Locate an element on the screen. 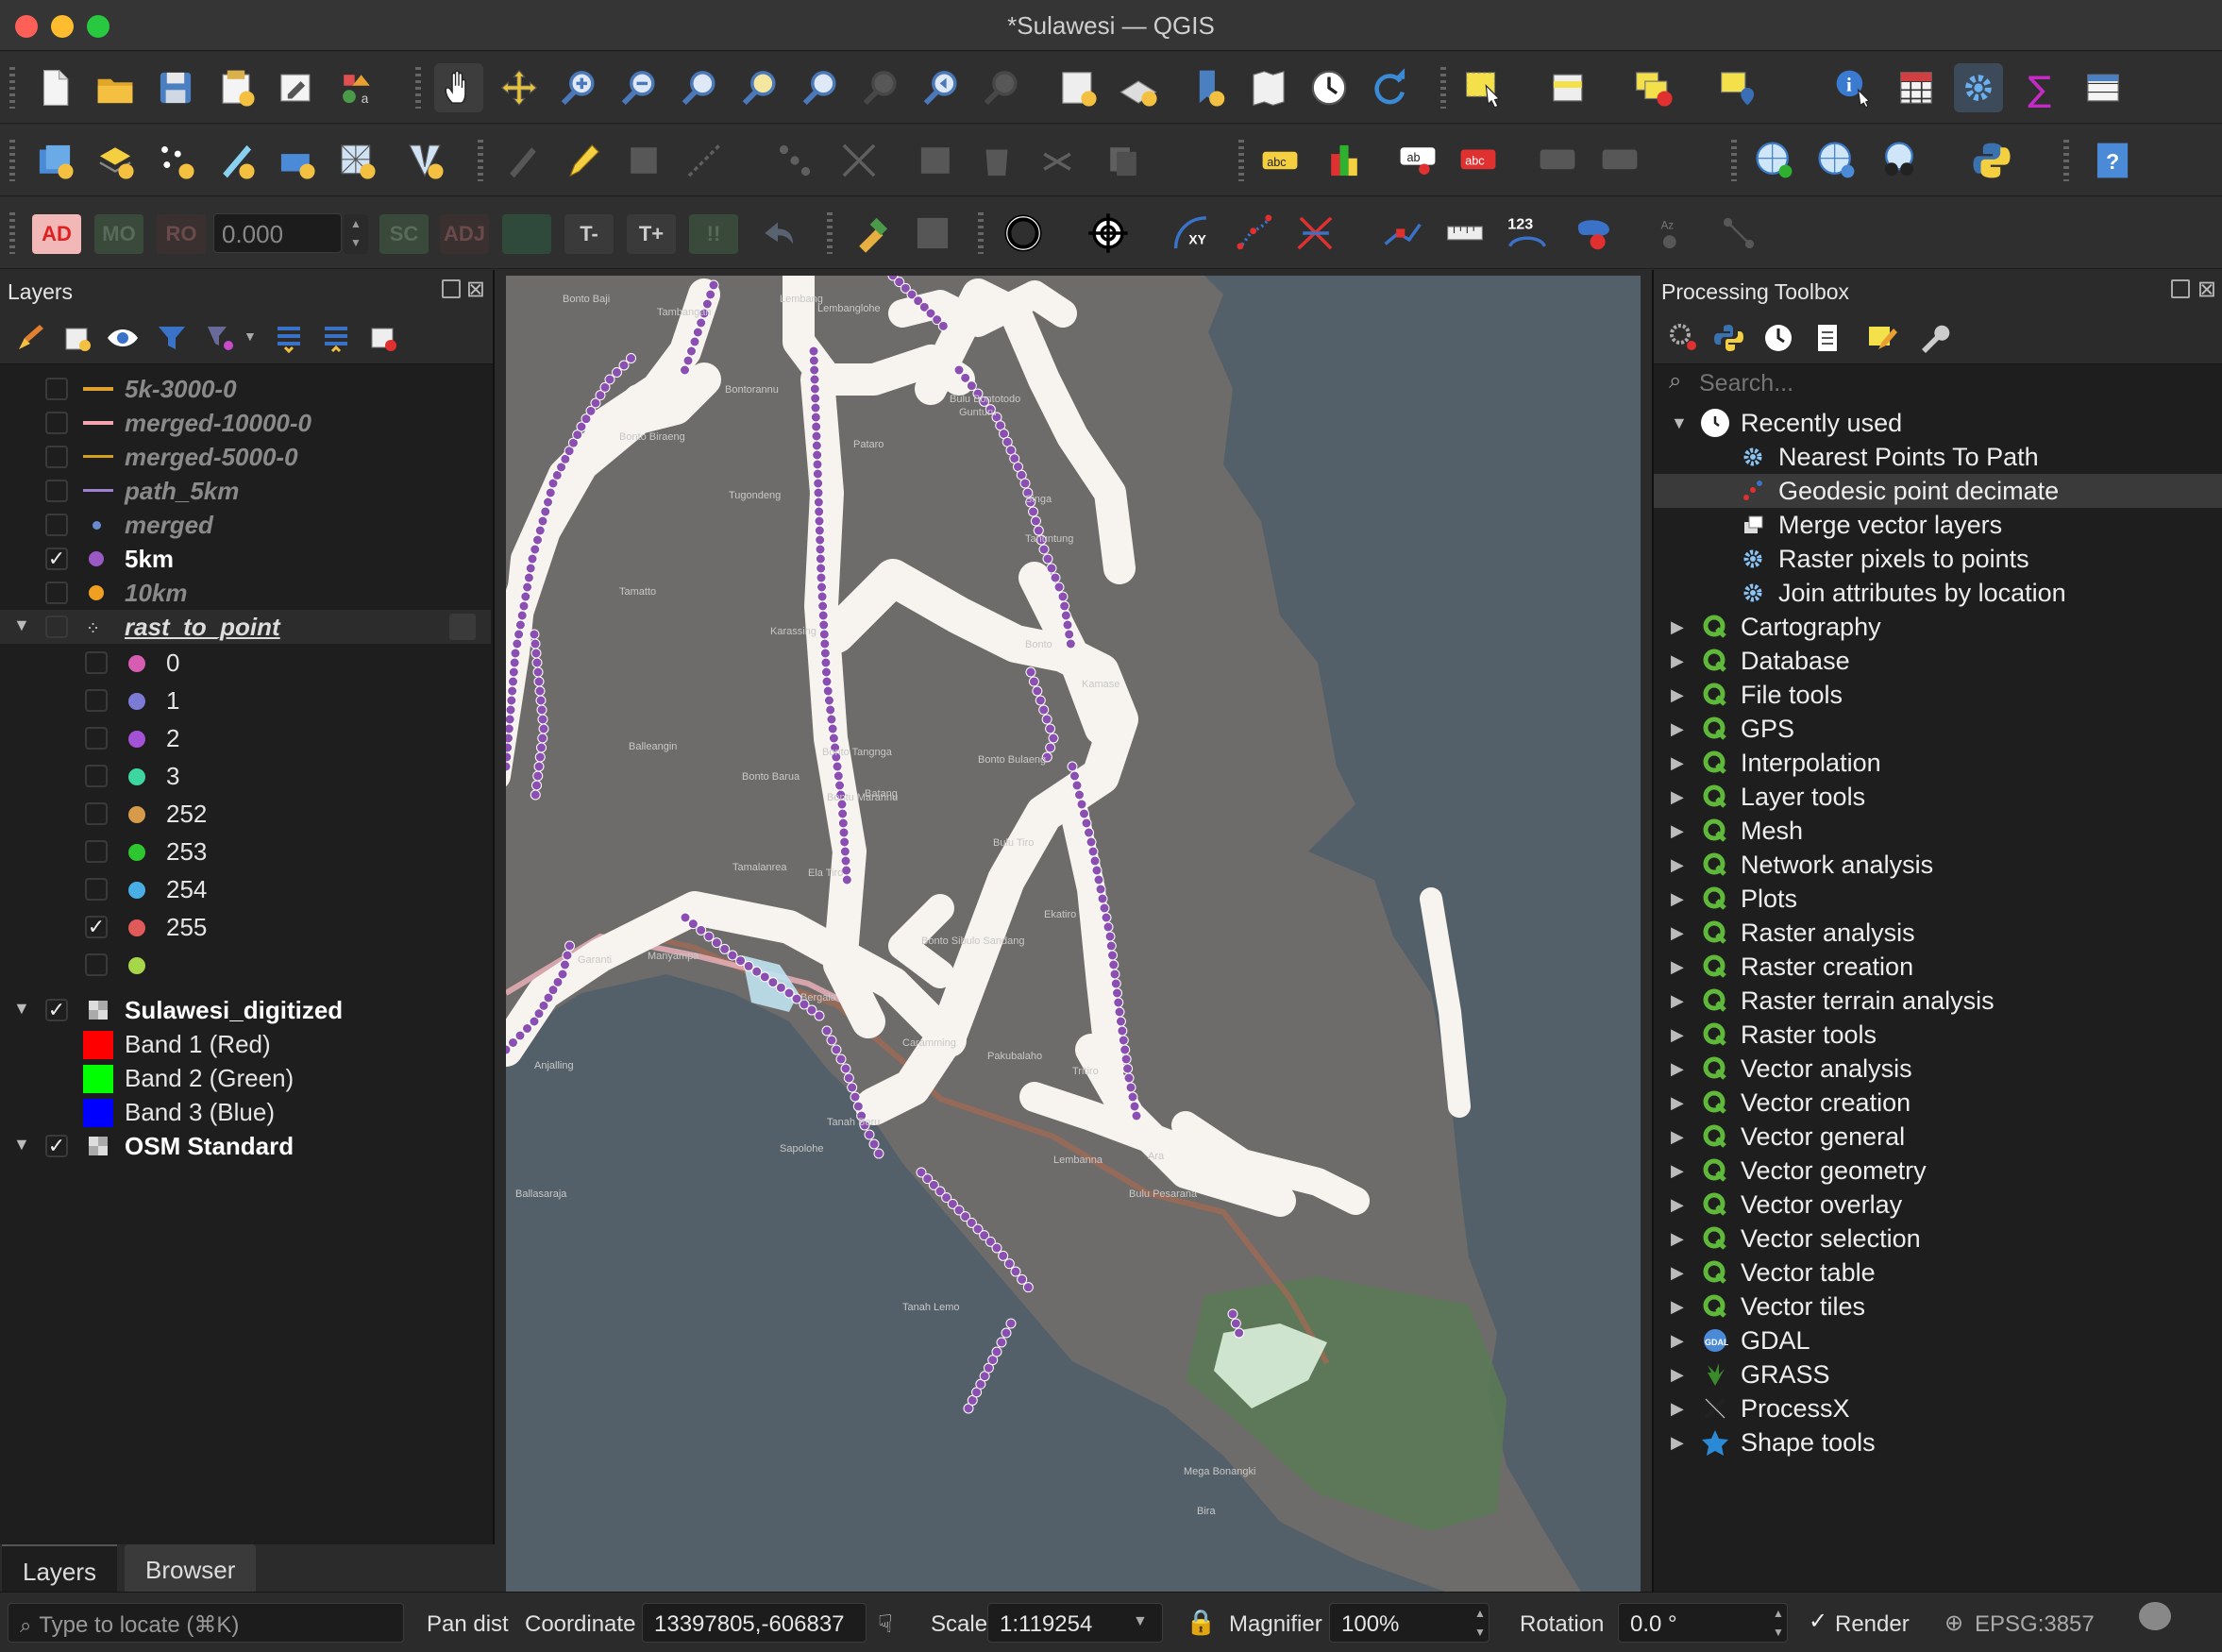 The height and width of the screenshot is (1652, 2222). class-item: 3 is located at coordinates (246, 776).